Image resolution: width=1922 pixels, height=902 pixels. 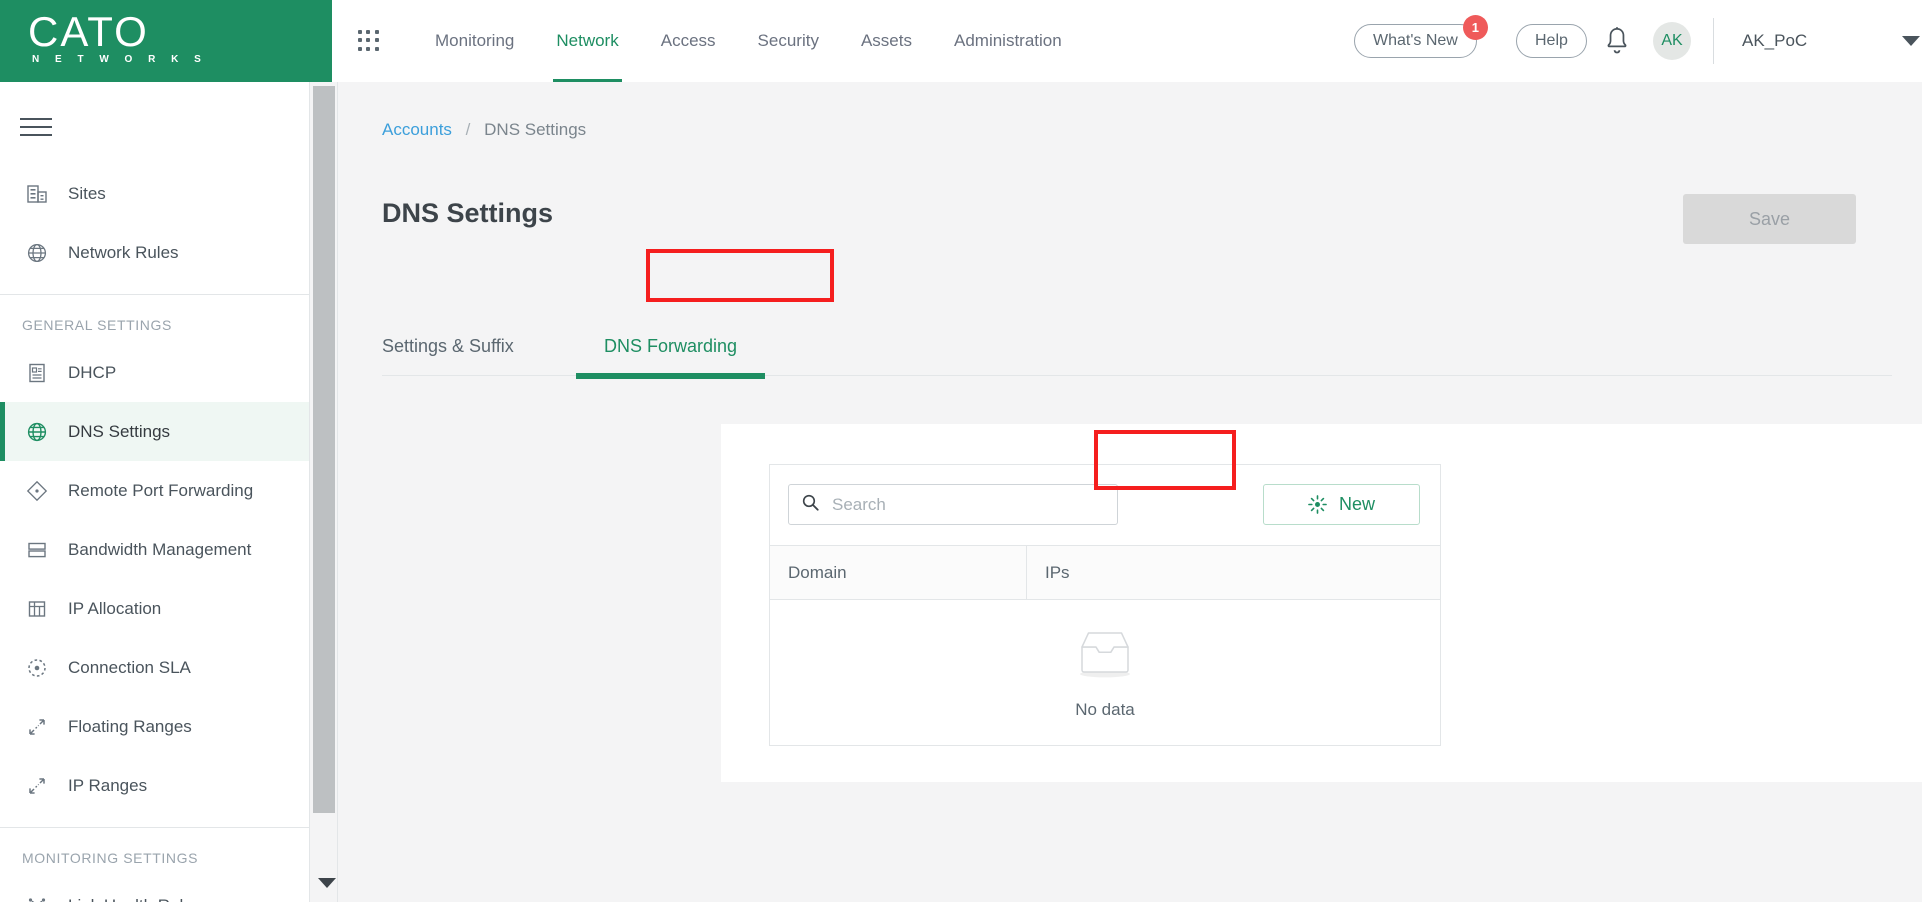 What do you see at coordinates (1105, 655) in the screenshot?
I see `empty-inbox-icon` at bounding box center [1105, 655].